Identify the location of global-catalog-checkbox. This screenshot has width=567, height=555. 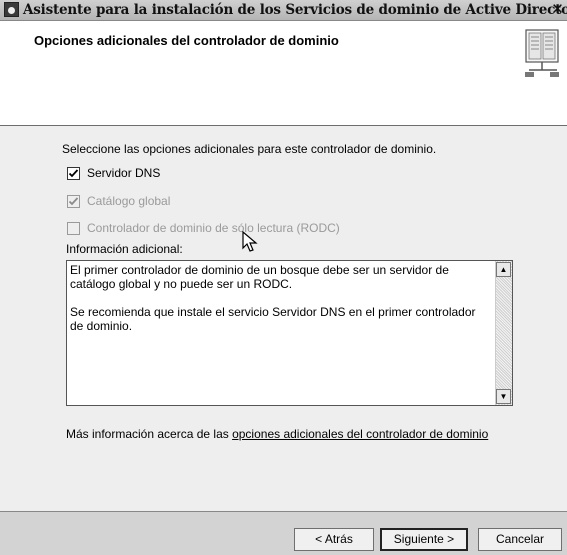
(73, 201).